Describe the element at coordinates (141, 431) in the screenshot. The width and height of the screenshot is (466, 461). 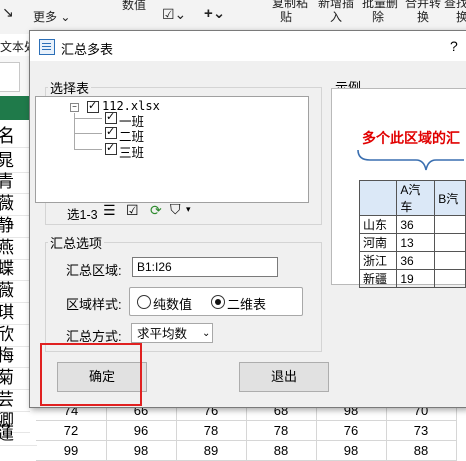
I see `grid-cell: 96` at that location.